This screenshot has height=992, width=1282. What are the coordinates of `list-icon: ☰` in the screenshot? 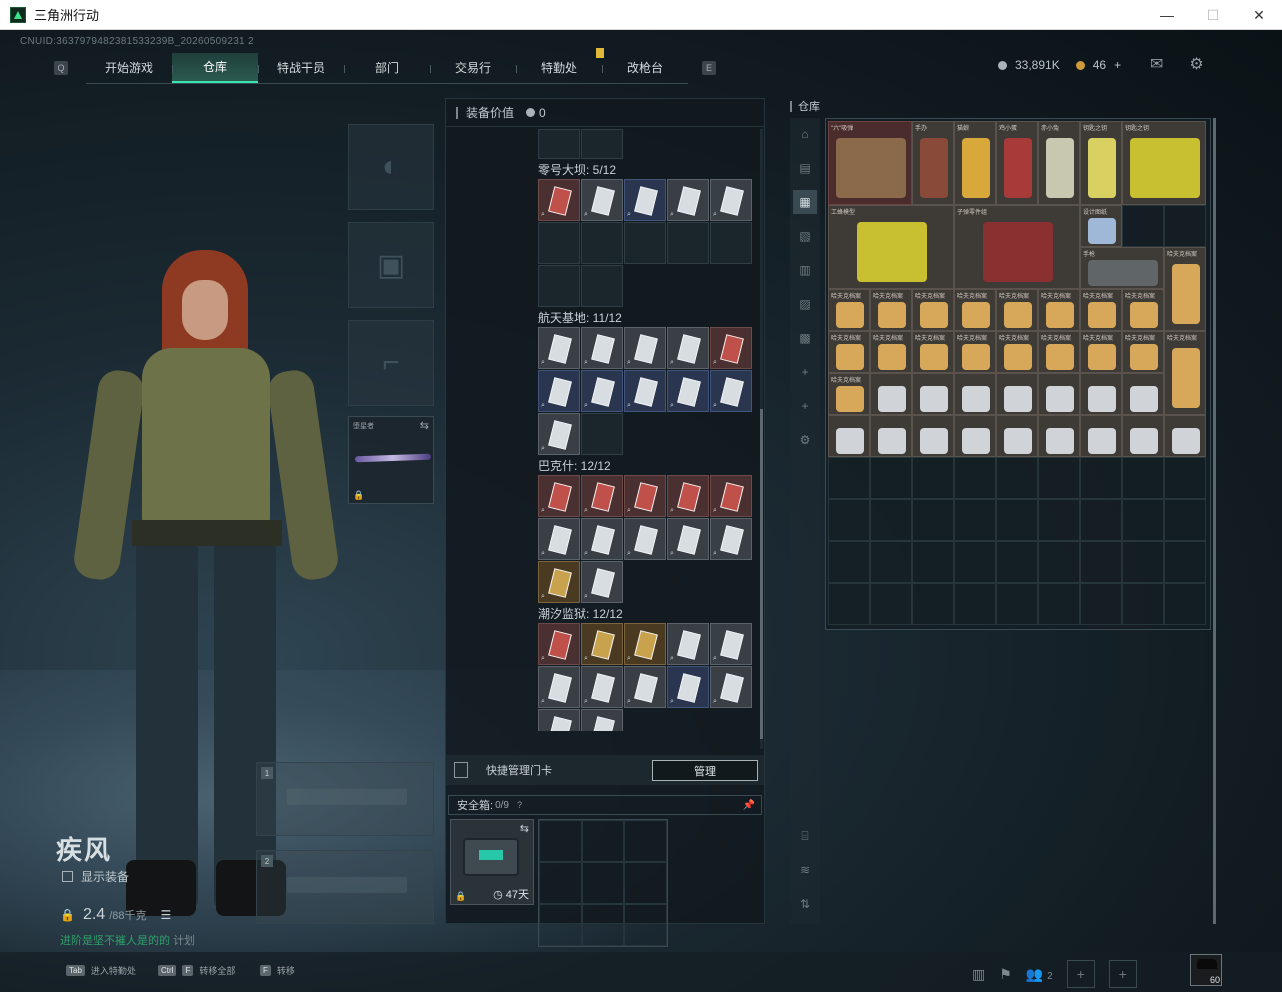 It's located at (166, 915).